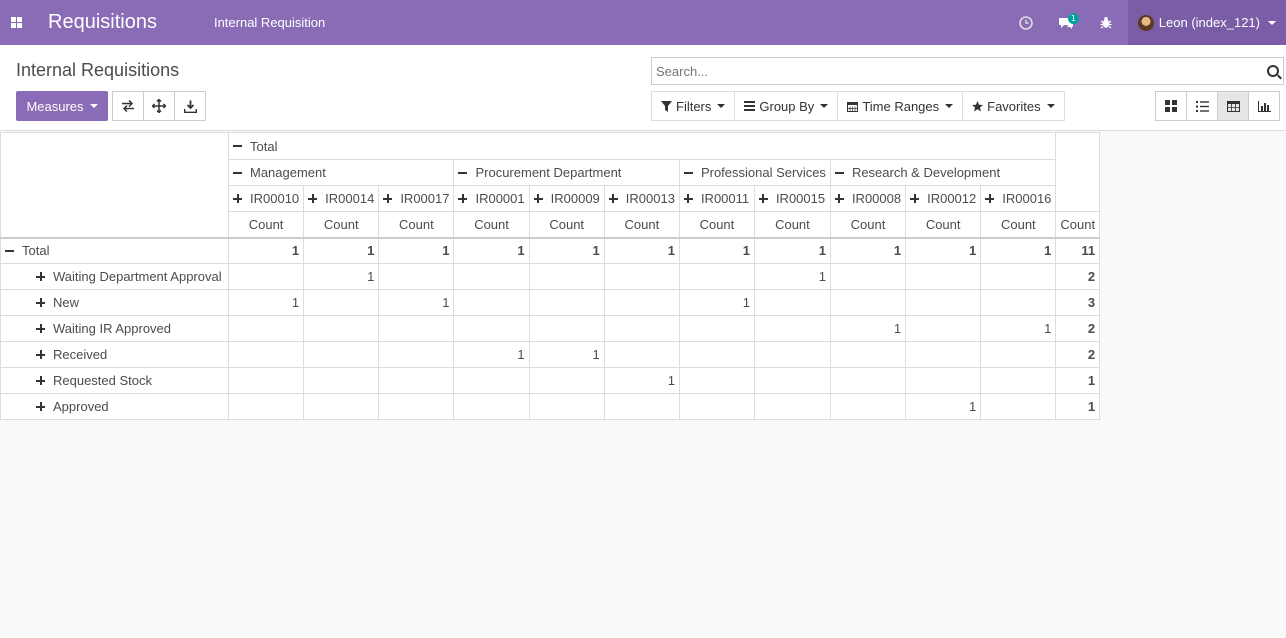  What do you see at coordinates (1026, 22) in the screenshot?
I see `activity-button` at bounding box center [1026, 22].